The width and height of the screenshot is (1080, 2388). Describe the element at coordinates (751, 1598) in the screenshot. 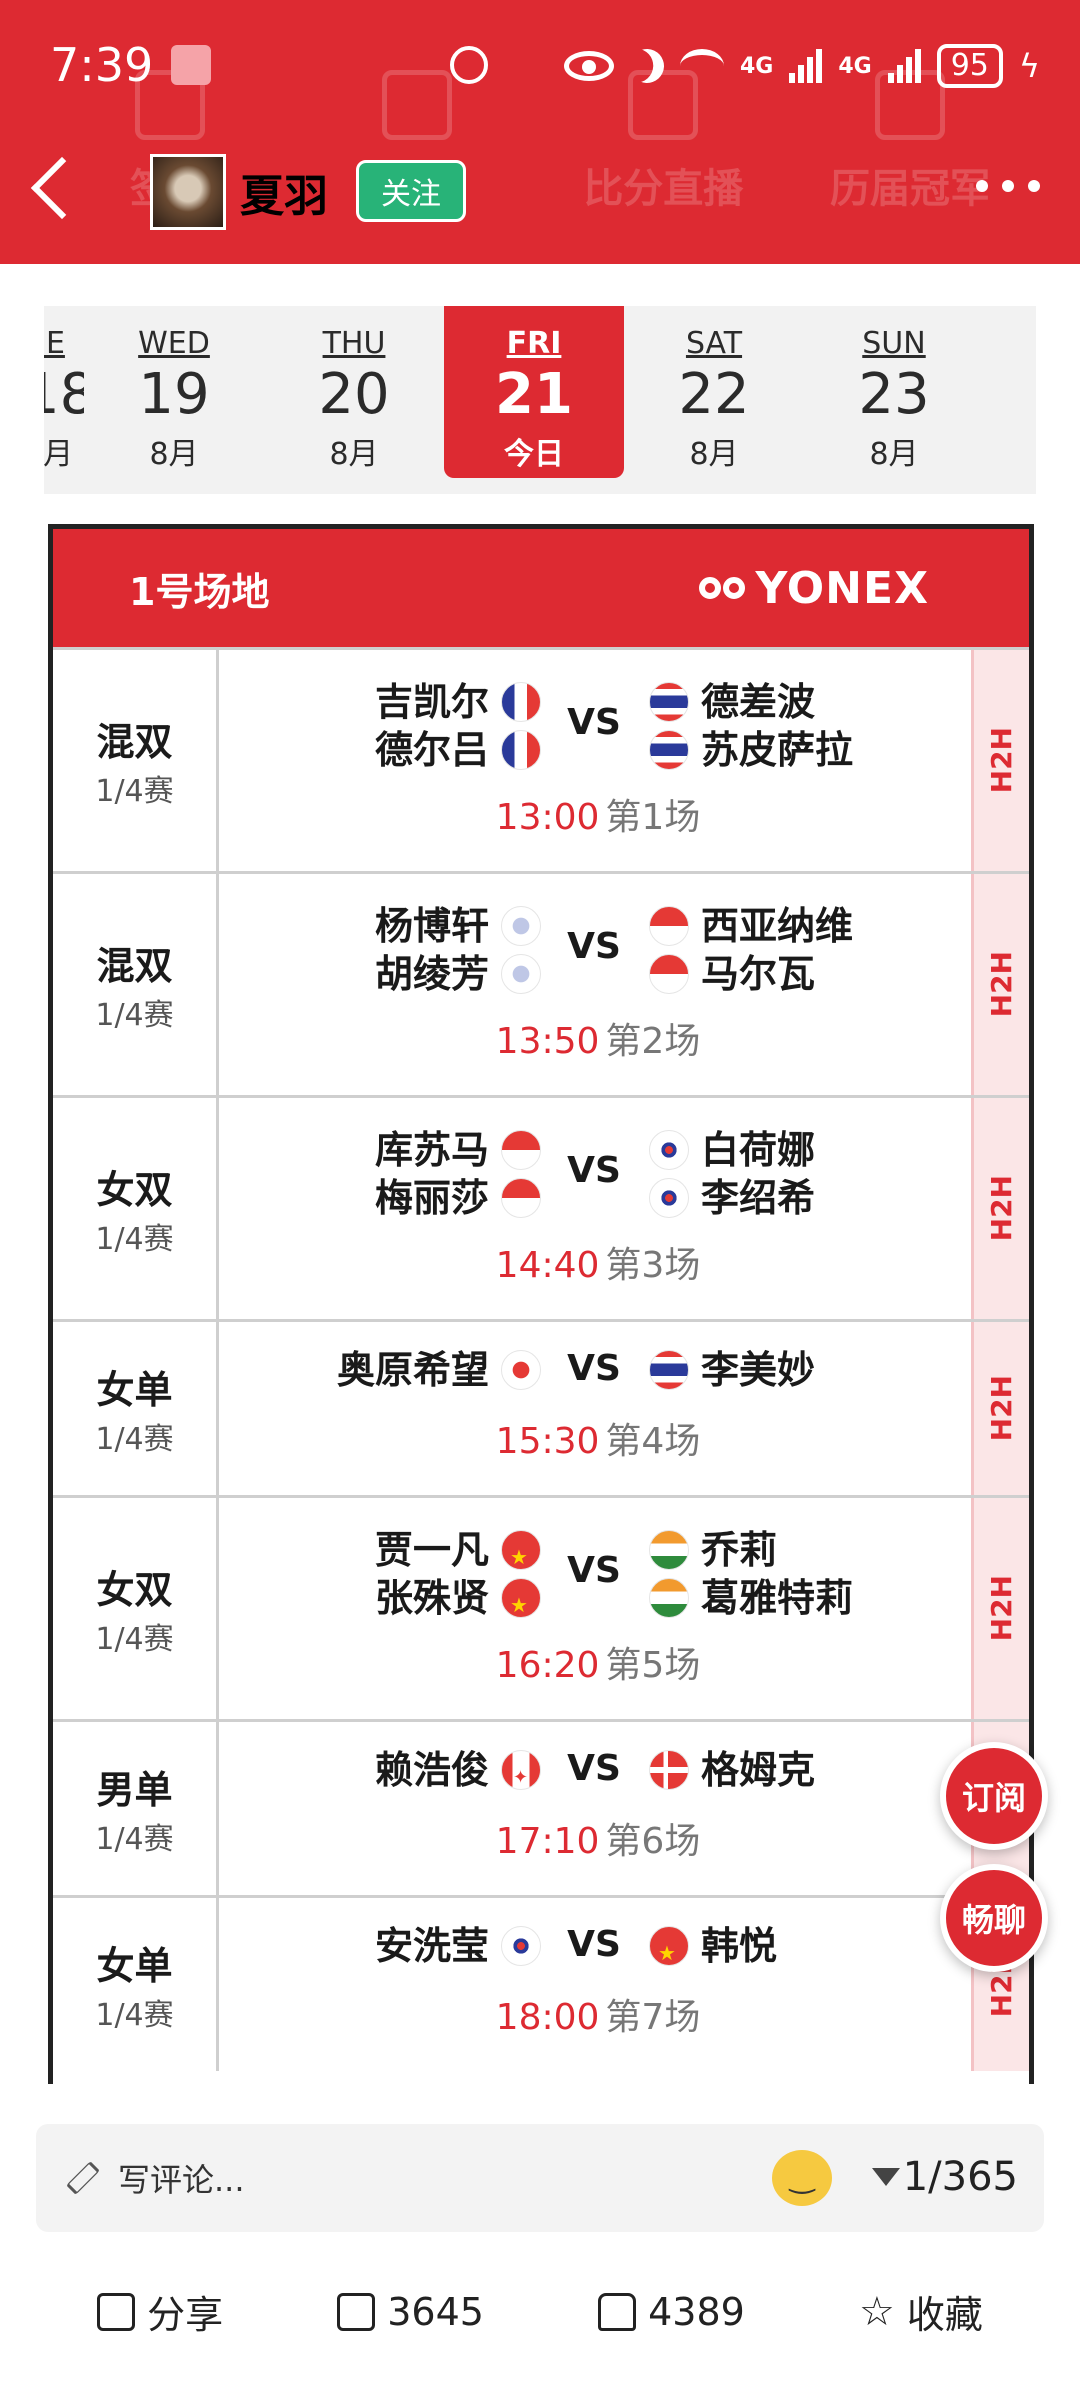

I see `player-name: 葛雅特莉` at that location.